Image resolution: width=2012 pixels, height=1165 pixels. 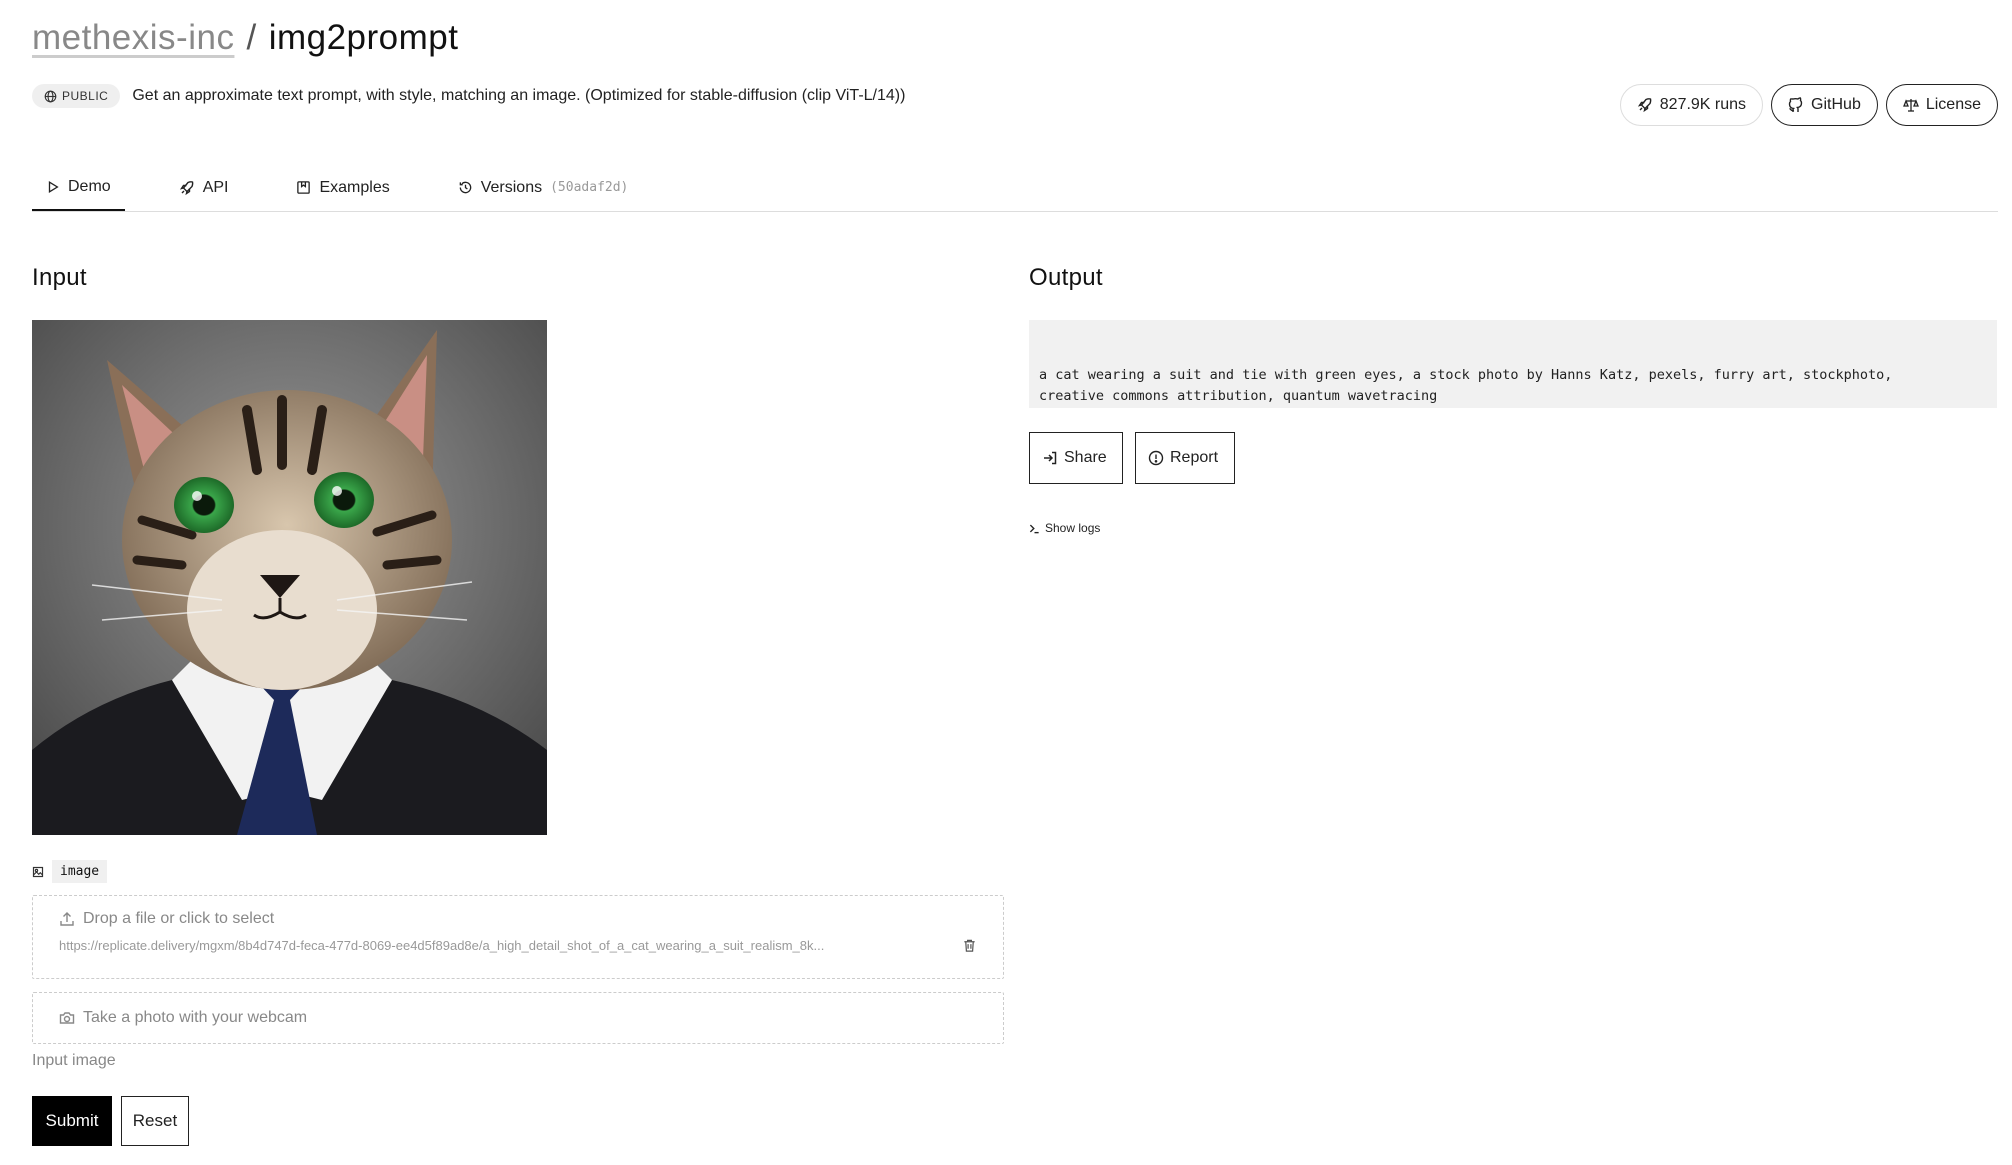 I want to click on webcam-label: Take a photo with your webcam, so click(x=195, y=1017).